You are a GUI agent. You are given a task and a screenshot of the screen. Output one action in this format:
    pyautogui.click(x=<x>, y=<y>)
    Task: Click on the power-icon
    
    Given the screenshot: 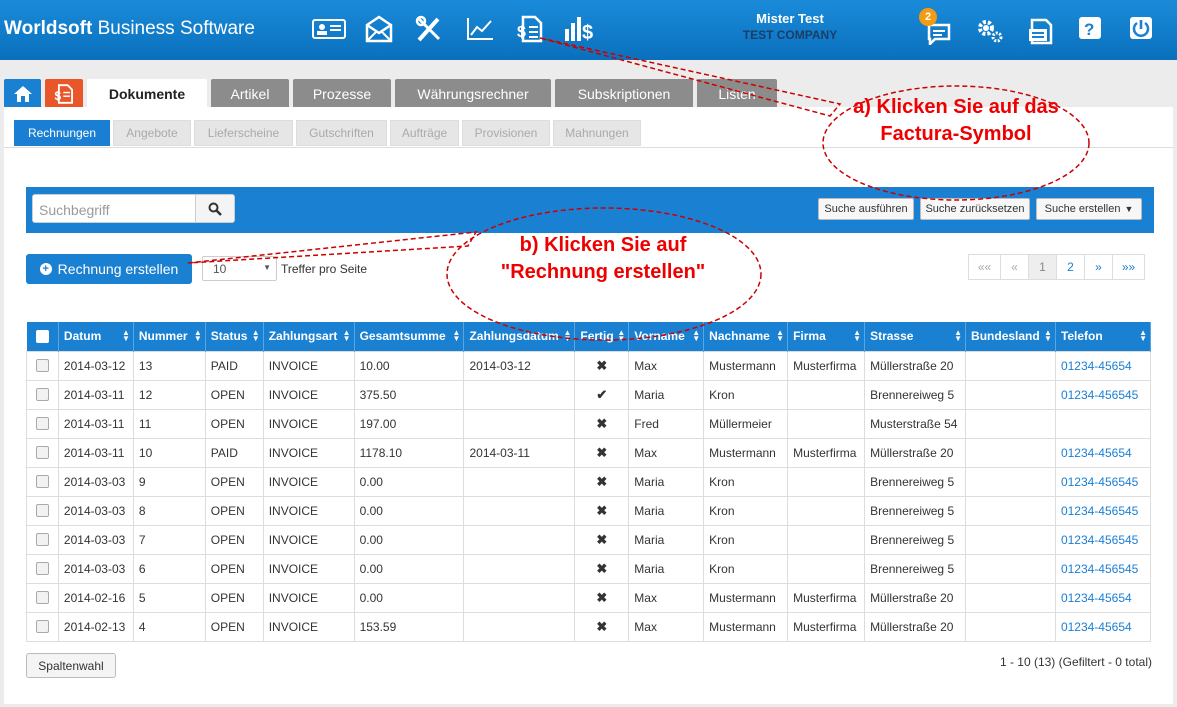 What is the action you would take?
    pyautogui.click(x=1141, y=28)
    